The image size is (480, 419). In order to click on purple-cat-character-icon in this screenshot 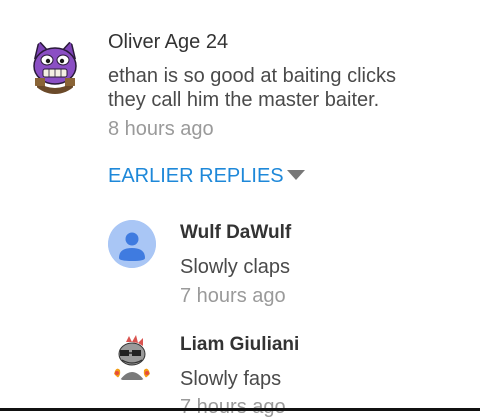, I will do `click(55, 66)`.